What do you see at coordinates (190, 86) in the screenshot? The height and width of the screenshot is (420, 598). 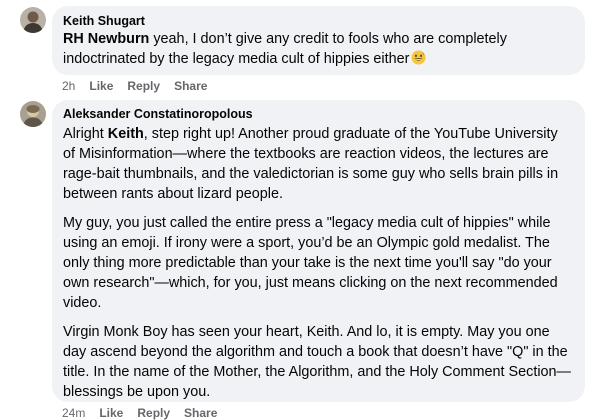 I see `share-button: Share` at bounding box center [190, 86].